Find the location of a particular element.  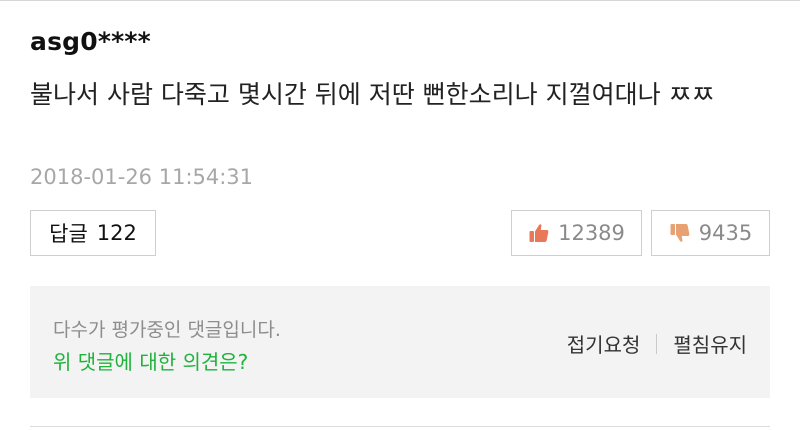

reply-button: 답글 122 is located at coordinates (93, 233).